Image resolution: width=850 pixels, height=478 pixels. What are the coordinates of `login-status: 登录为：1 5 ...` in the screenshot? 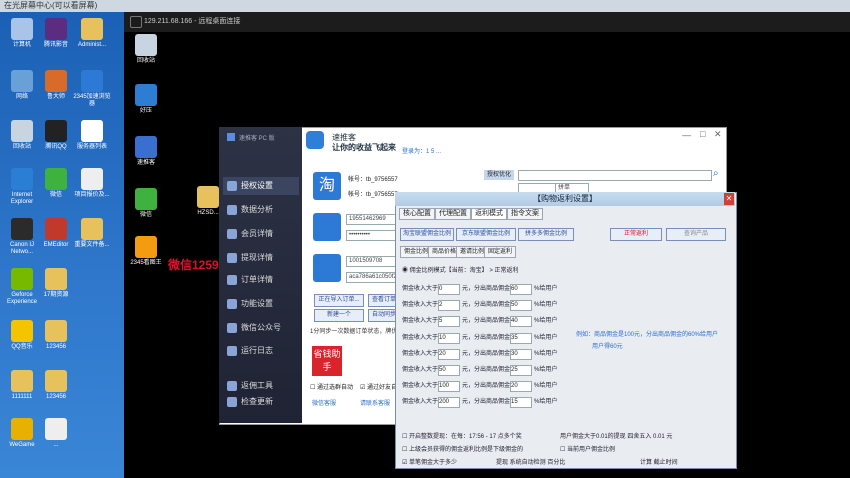 It's located at (421, 150).